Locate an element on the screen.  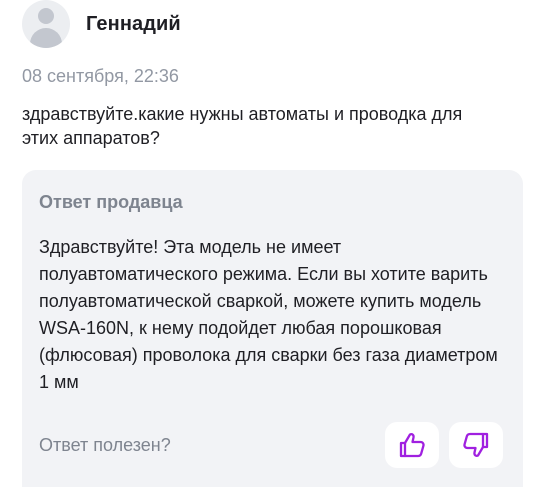
thumbs-up-icon is located at coordinates (412, 445).